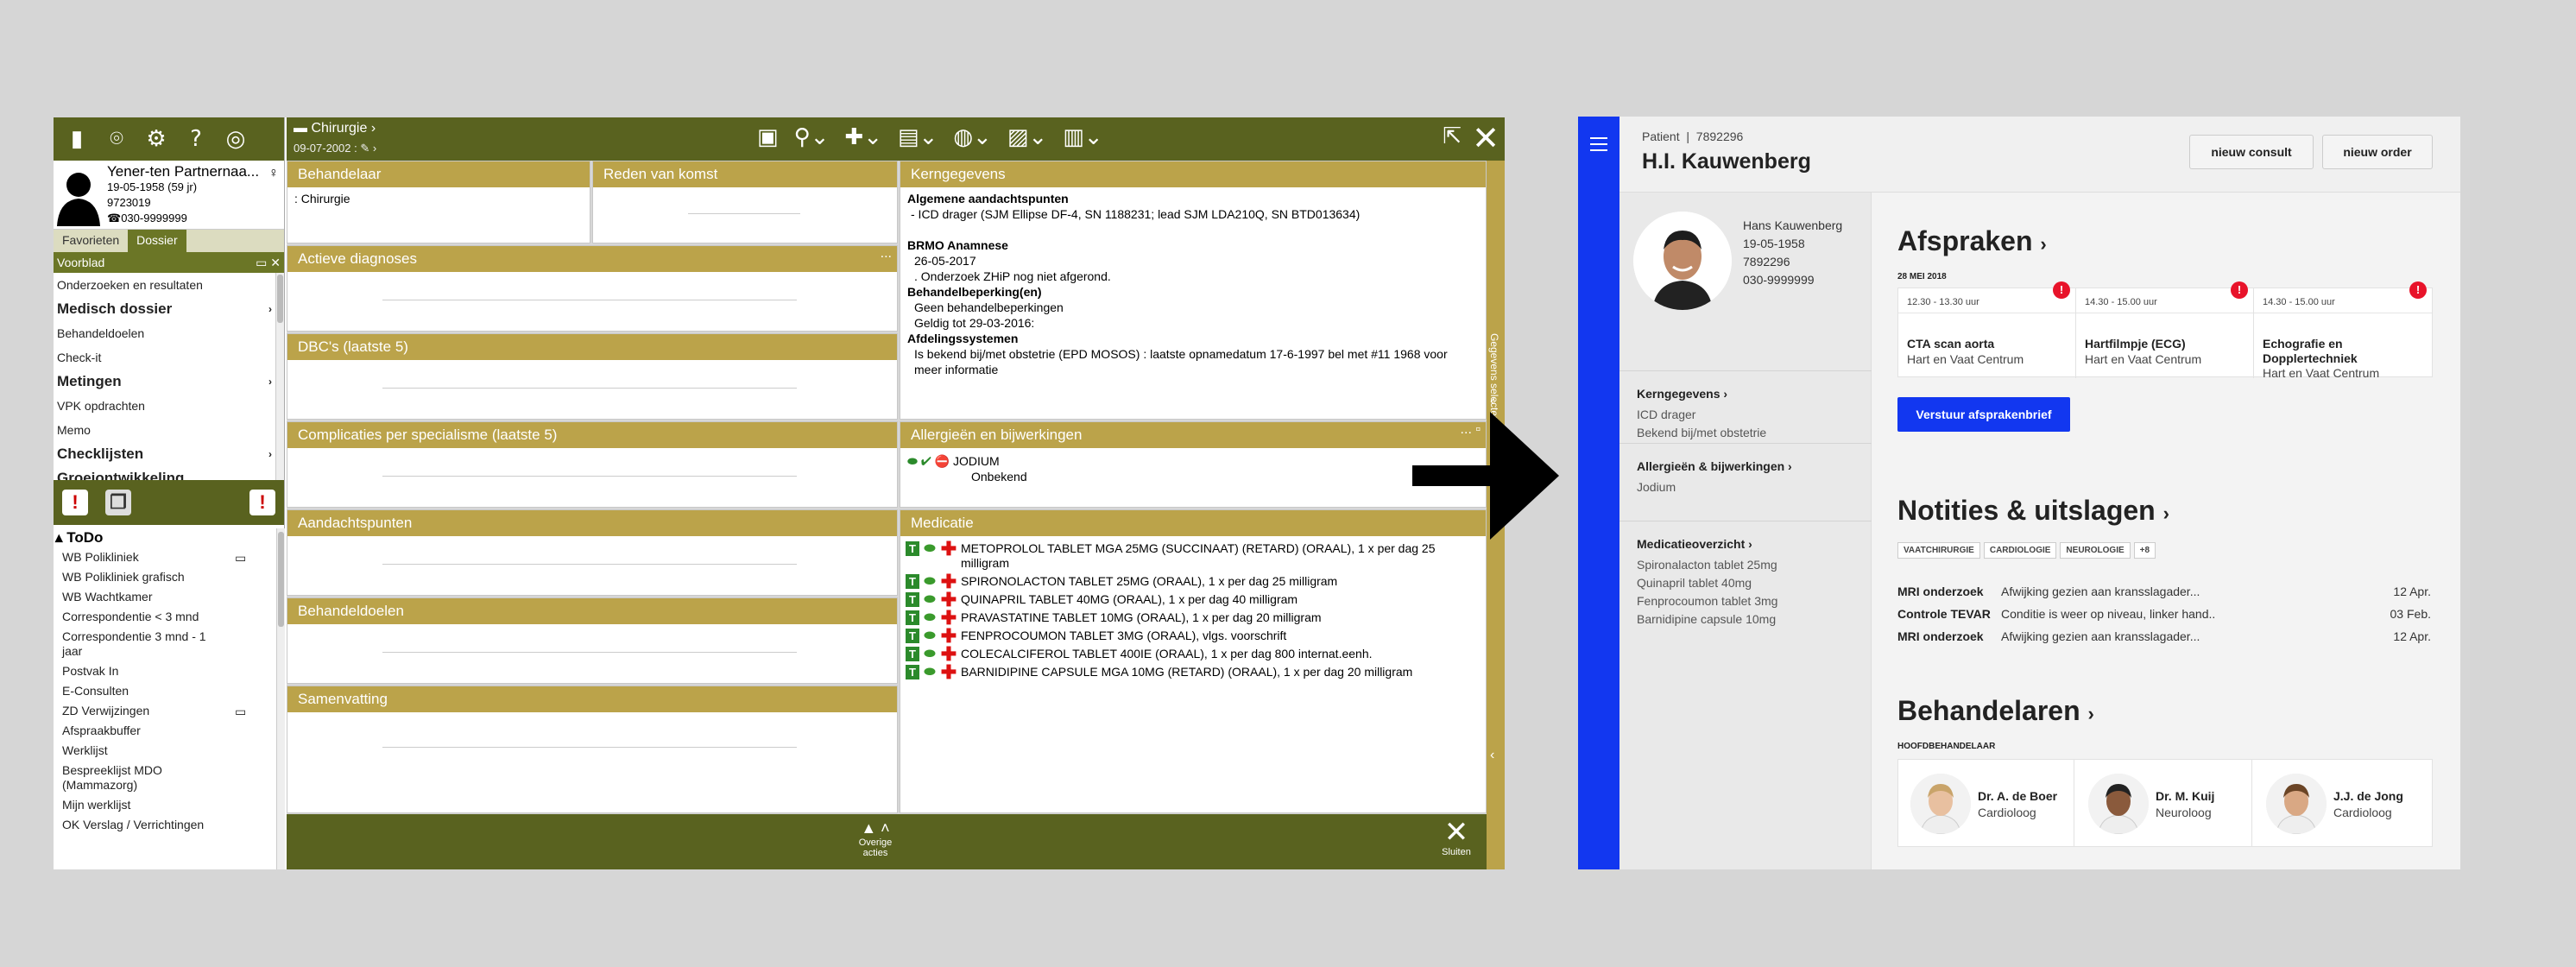 The height and width of the screenshot is (967, 2576). I want to click on todo-item: WB Wachtkamer, so click(140, 597).